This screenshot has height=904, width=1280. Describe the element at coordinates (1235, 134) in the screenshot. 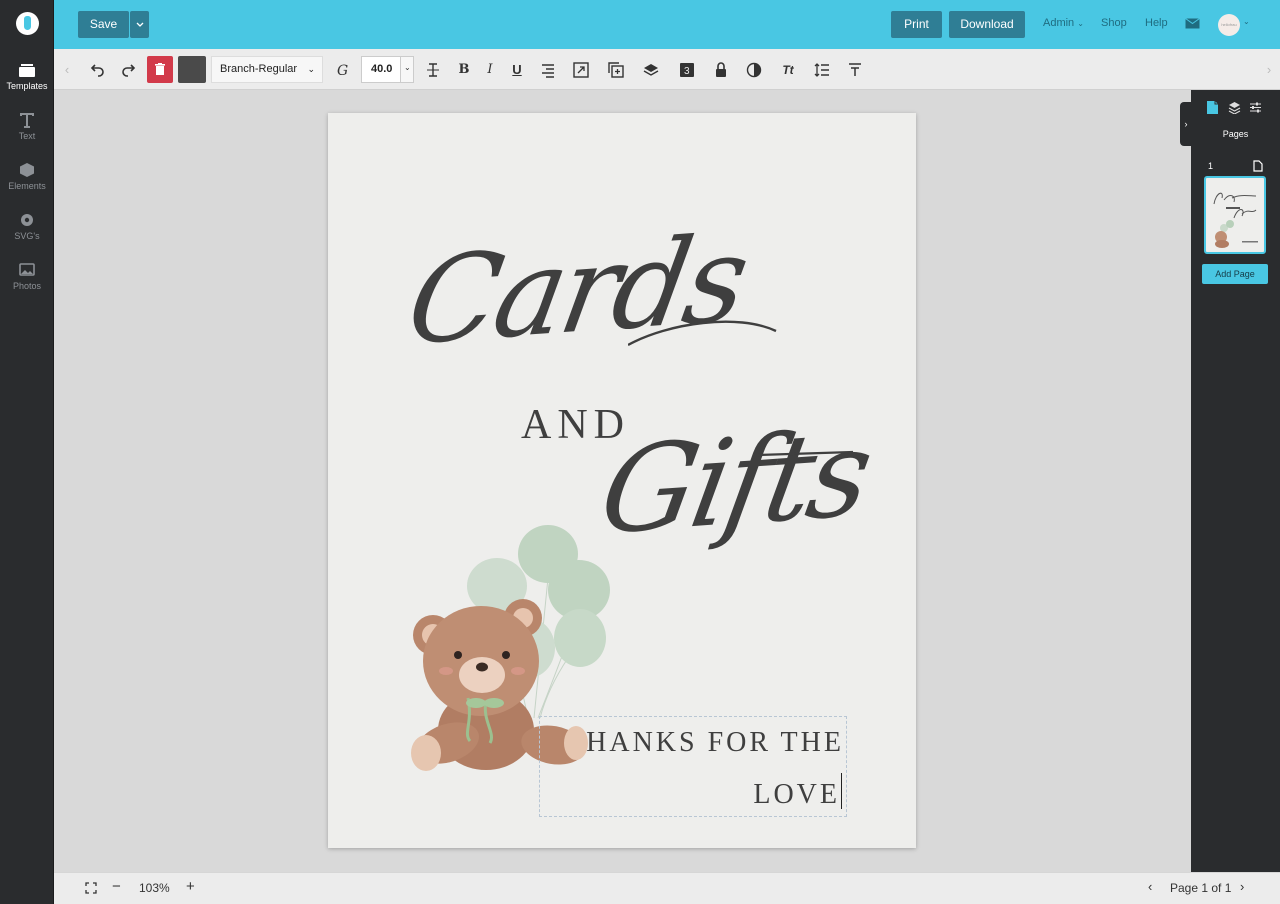

I see `pages-panel-title: Pages` at that location.